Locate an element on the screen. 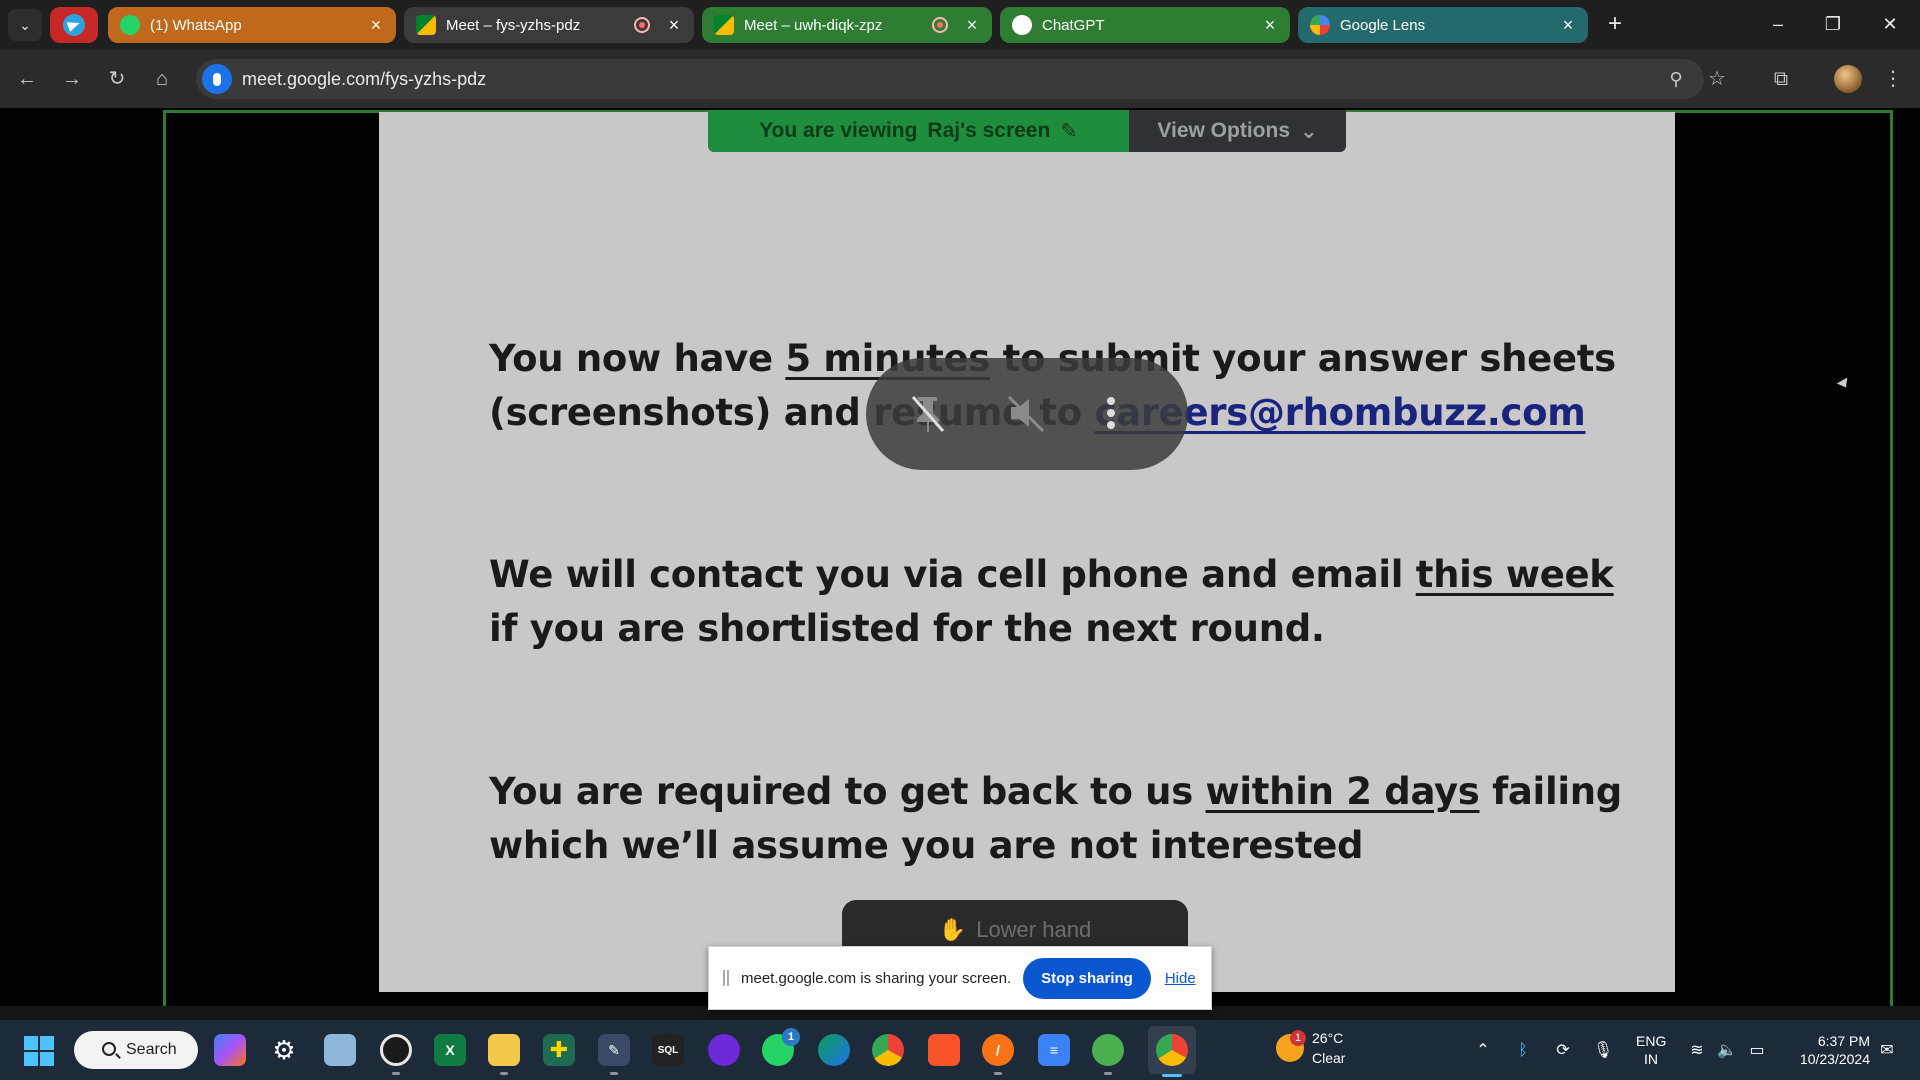  viewing-label: You are viewing Raj's screen ✎ is located at coordinates (918, 131).